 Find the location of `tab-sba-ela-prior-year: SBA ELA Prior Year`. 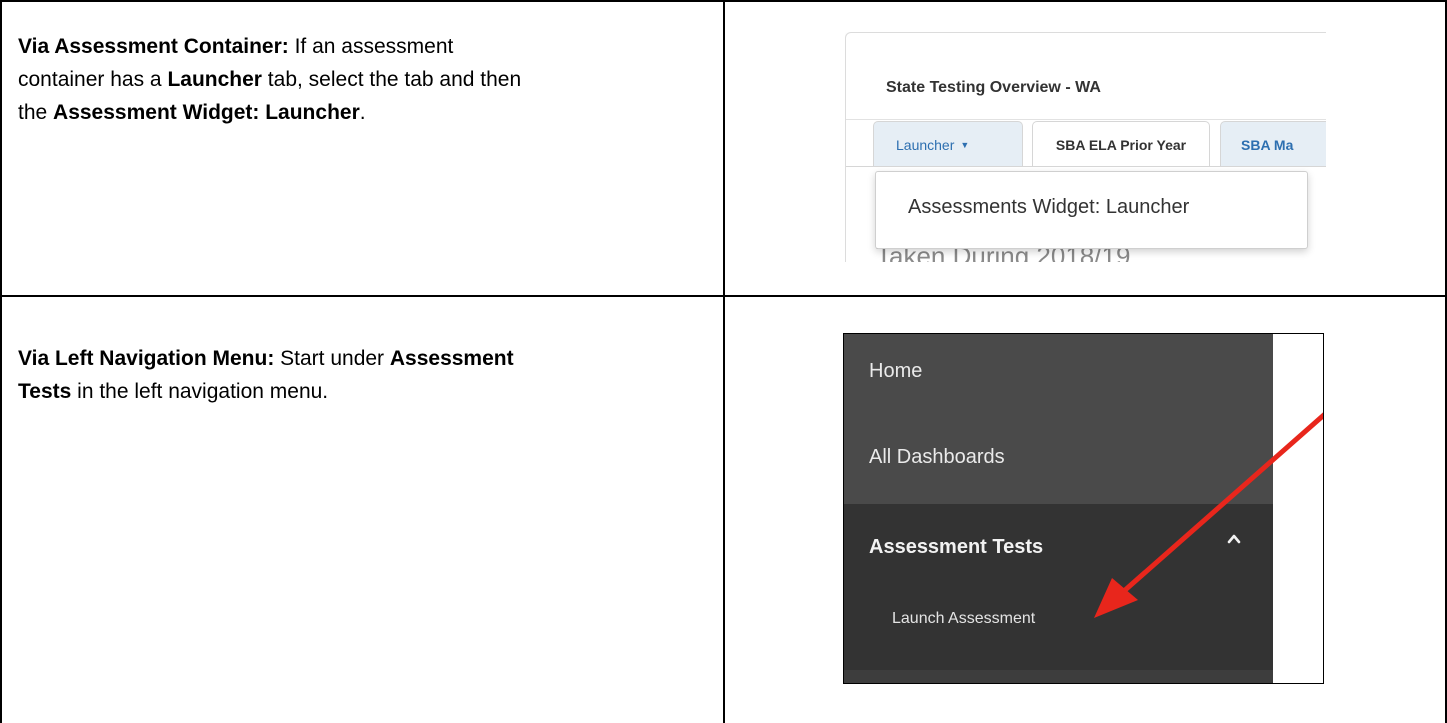

tab-sba-ela-prior-year: SBA ELA Prior Year is located at coordinates (1121, 144).